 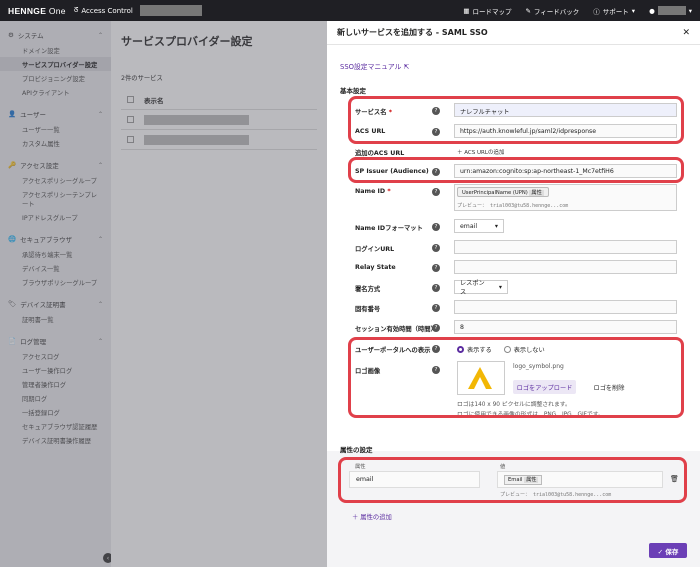 I want to click on name-id-label: Name ID *, so click(x=373, y=191).